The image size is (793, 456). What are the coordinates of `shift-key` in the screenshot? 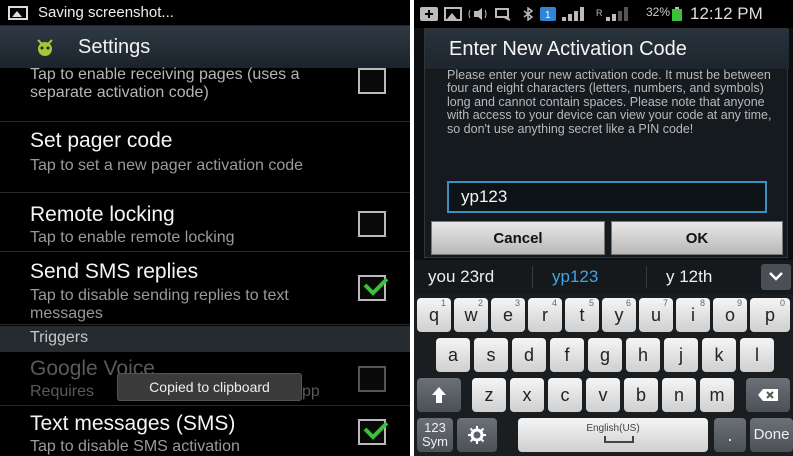 It's located at (439, 395).